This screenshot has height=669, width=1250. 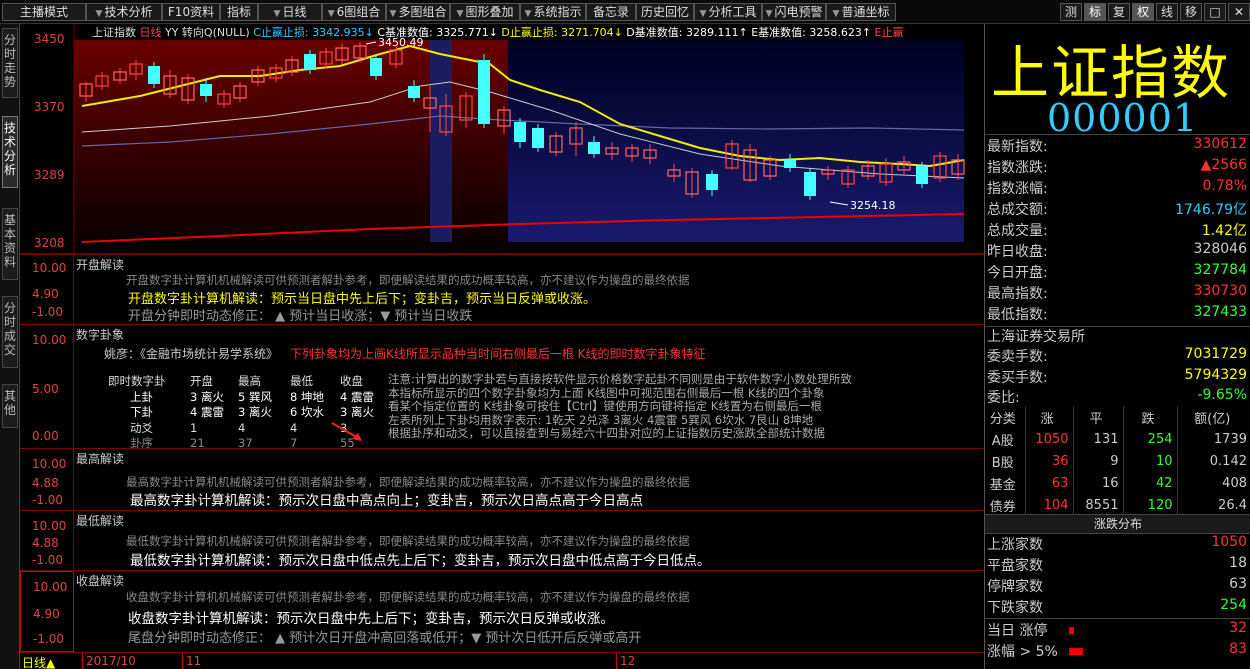 I want to click on quote-row: 今日开盘: 327784, so click(x=1117, y=272).